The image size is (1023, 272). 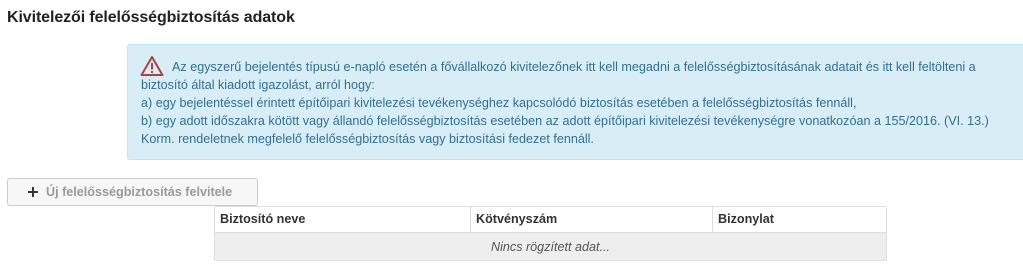 I want to click on table-header: Biztosító neve Kötvényszám Bizonylat, so click(x=550, y=220).